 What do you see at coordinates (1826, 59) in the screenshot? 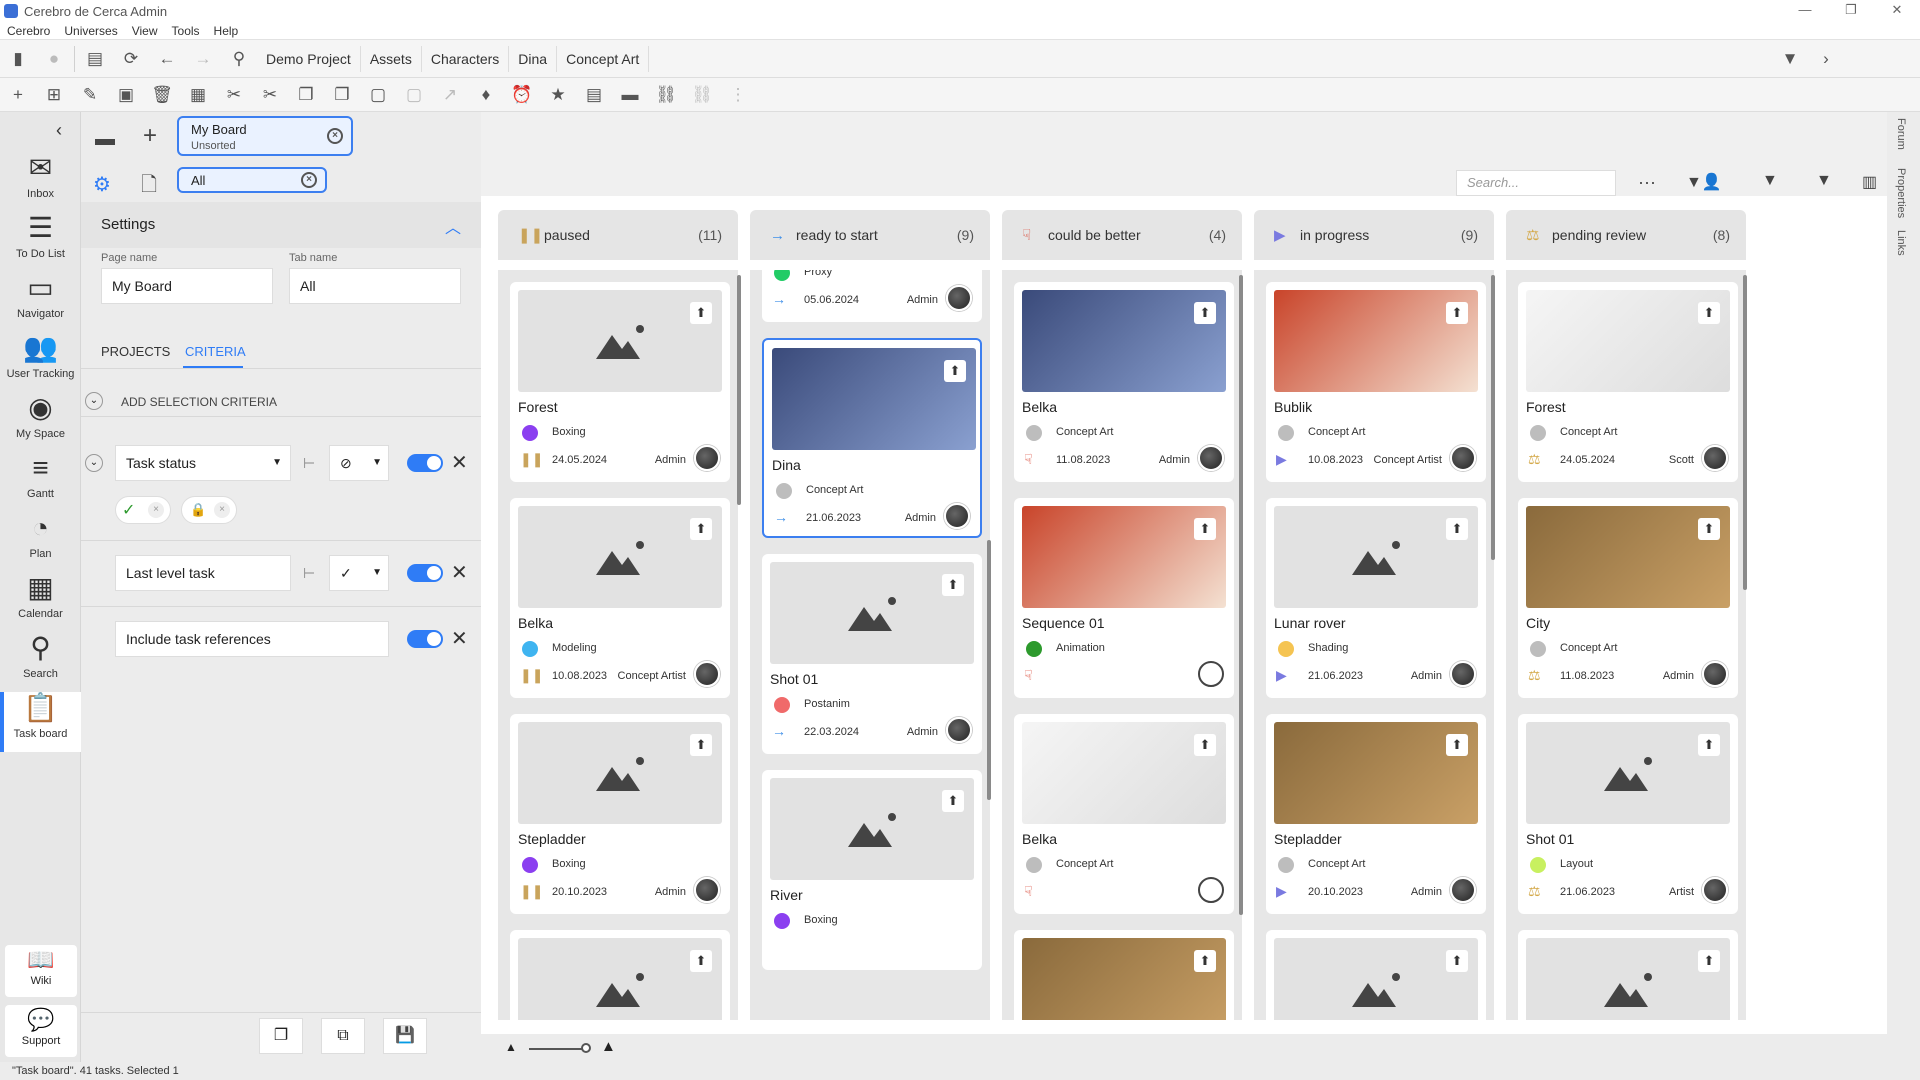
I see `chevron-right-icon: ›` at bounding box center [1826, 59].